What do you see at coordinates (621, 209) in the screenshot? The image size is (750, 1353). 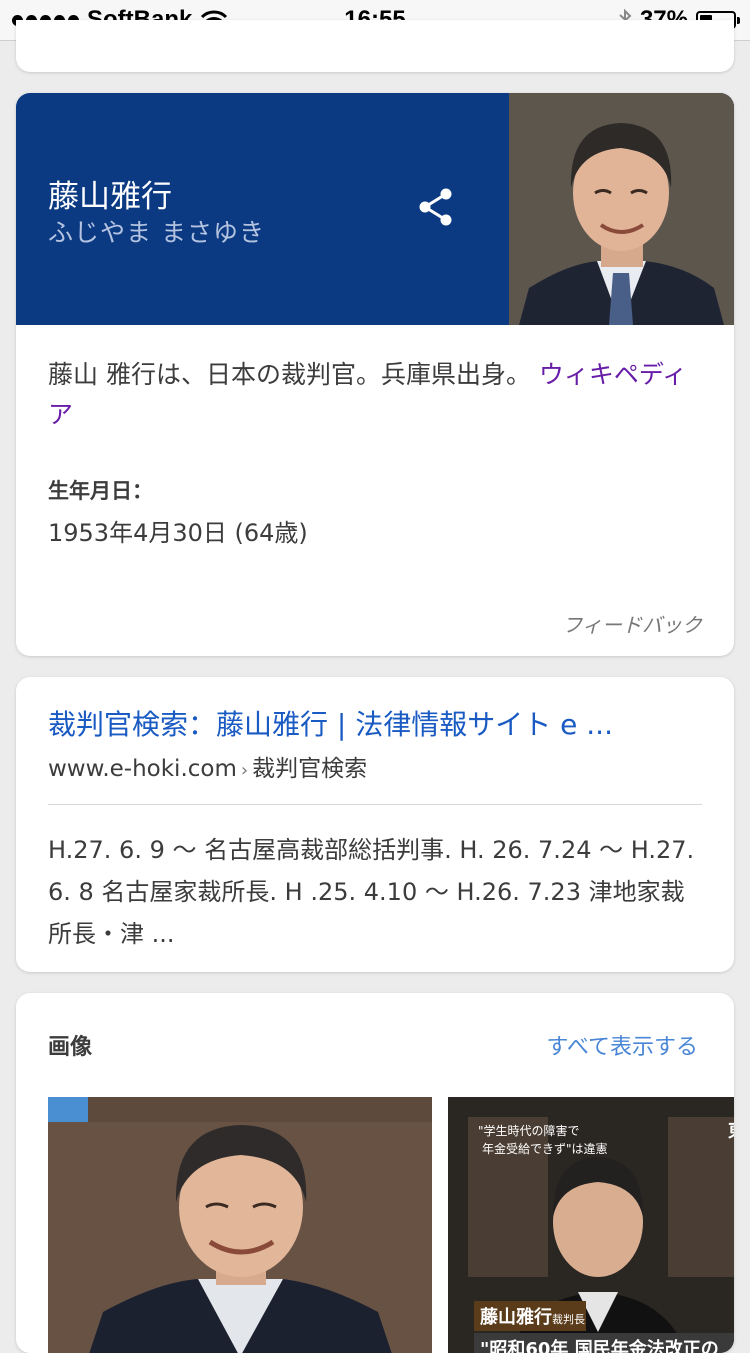 I see `entity-photo` at bounding box center [621, 209].